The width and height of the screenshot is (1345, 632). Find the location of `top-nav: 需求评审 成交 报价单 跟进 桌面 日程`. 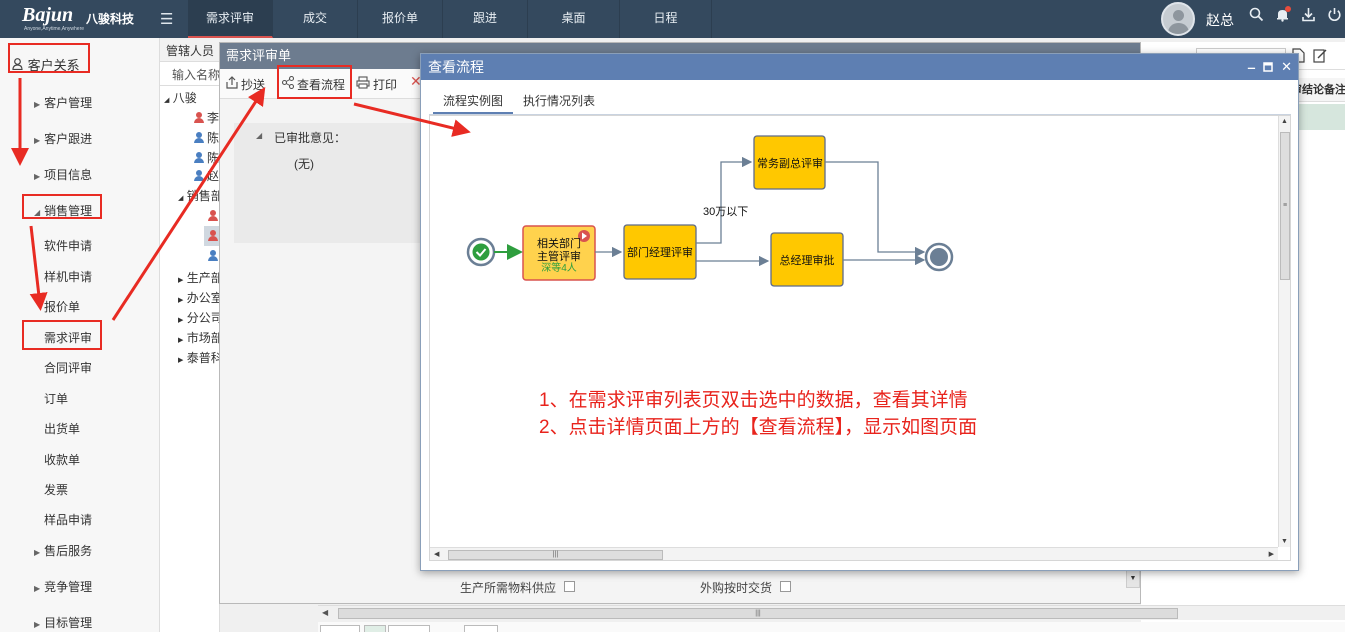

top-nav: 需求评审 成交 报价单 跟进 桌面 日程 is located at coordinates (450, 19).